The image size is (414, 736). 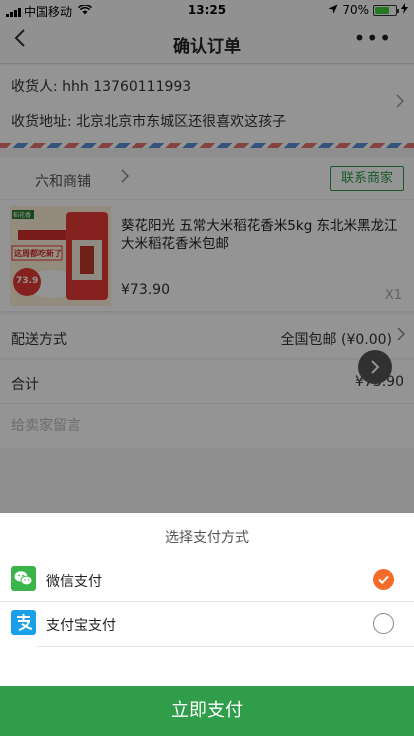 I want to click on radio-unchecked-icon, so click(x=383, y=623).